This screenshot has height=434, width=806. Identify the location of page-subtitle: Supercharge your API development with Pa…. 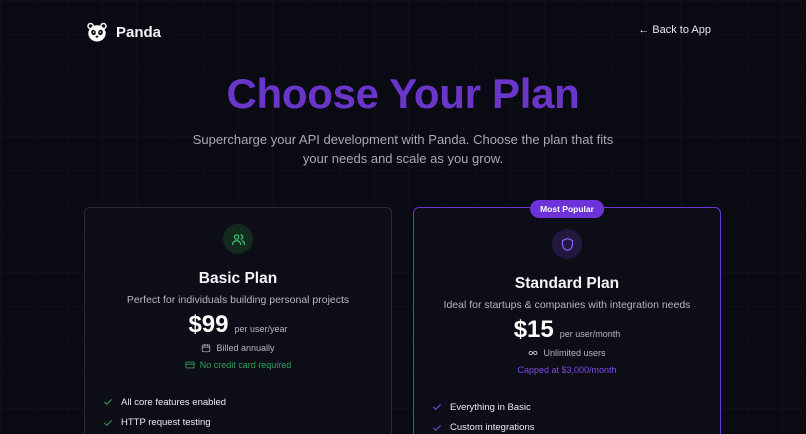
(403, 149).